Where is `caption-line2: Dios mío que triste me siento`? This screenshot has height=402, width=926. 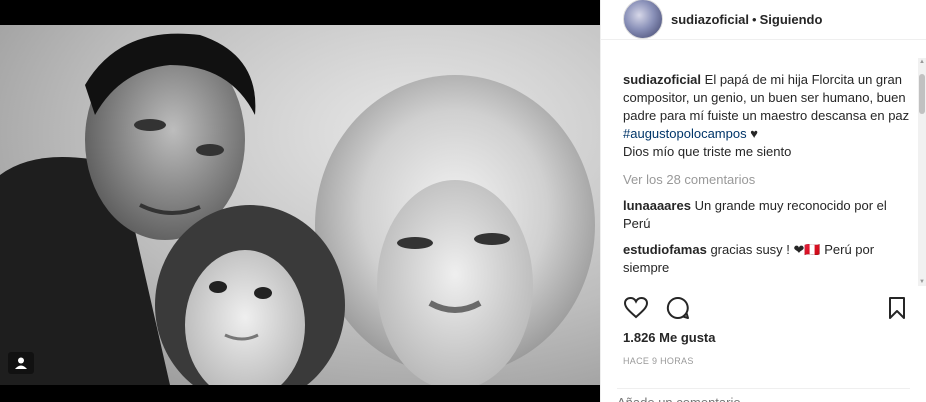 caption-line2: Dios mío que triste me siento is located at coordinates (707, 151).